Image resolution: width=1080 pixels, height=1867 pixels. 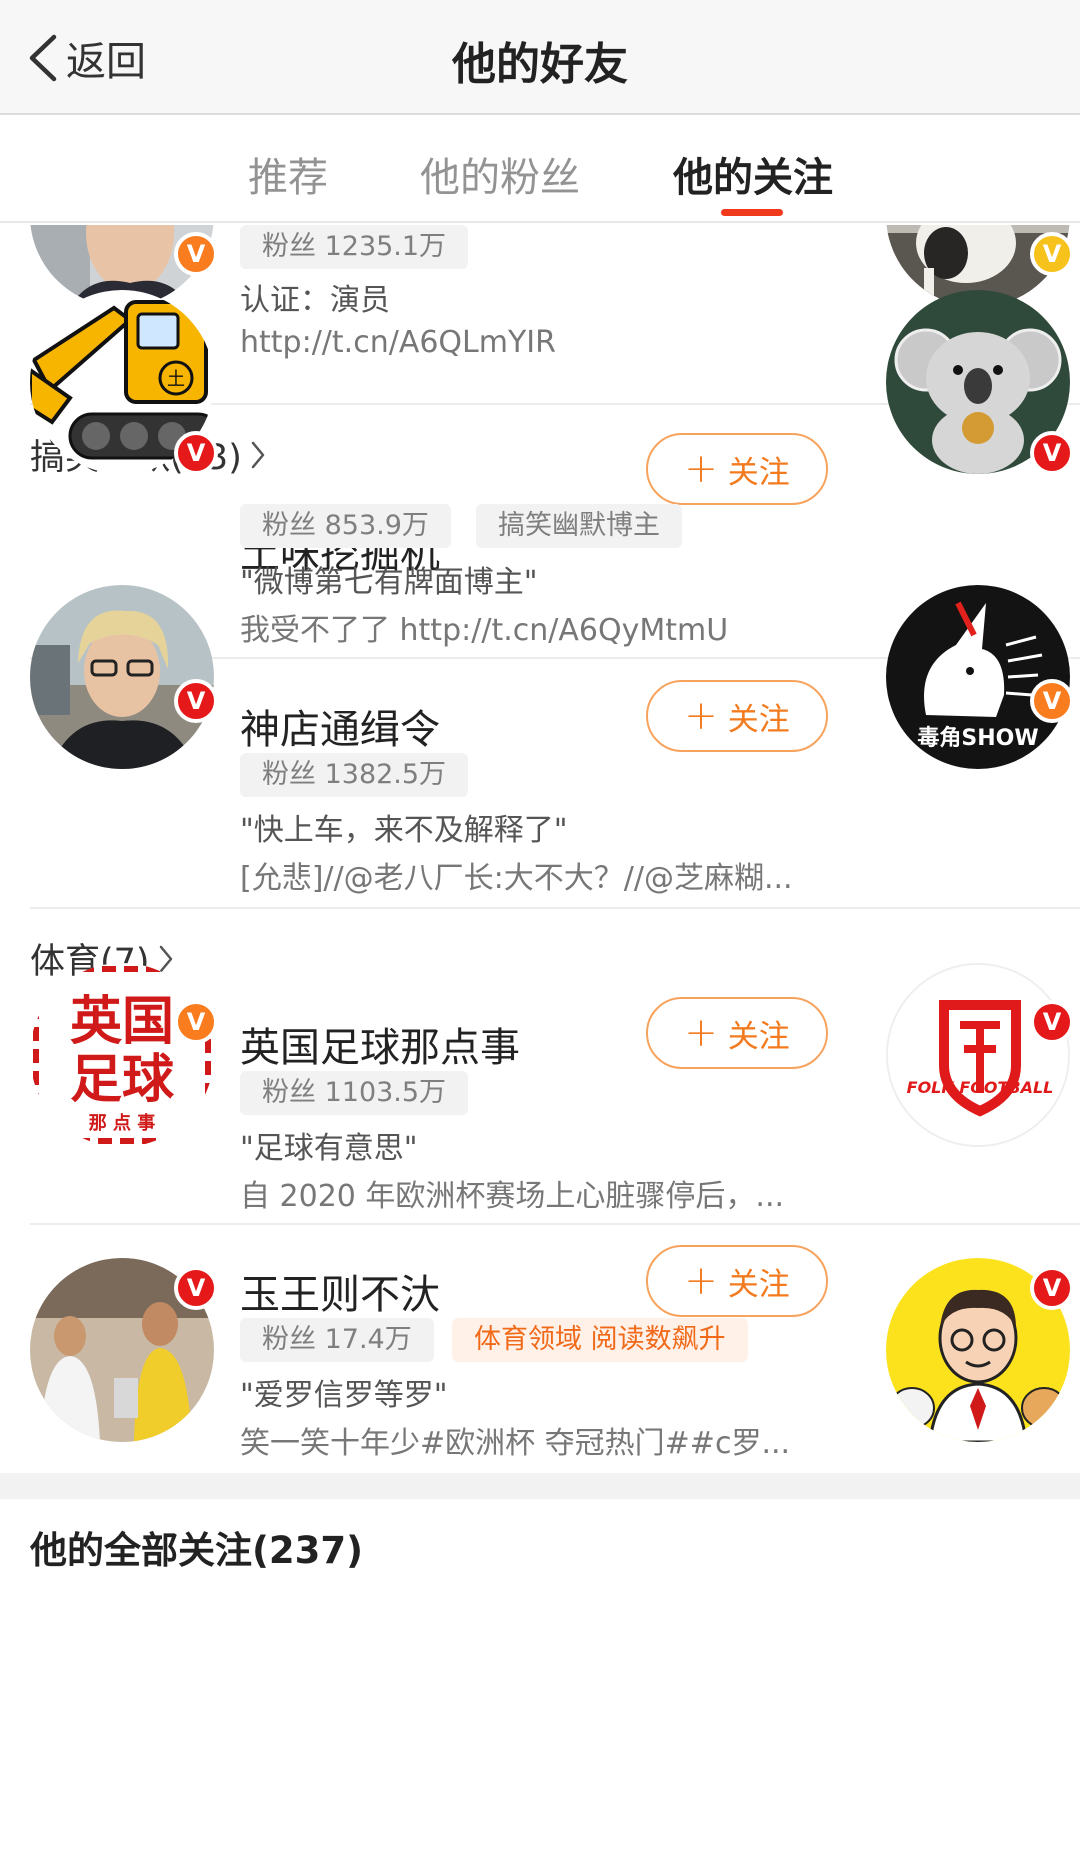 I want to click on user-name: 玉王则不汏, so click(x=340, y=1291).